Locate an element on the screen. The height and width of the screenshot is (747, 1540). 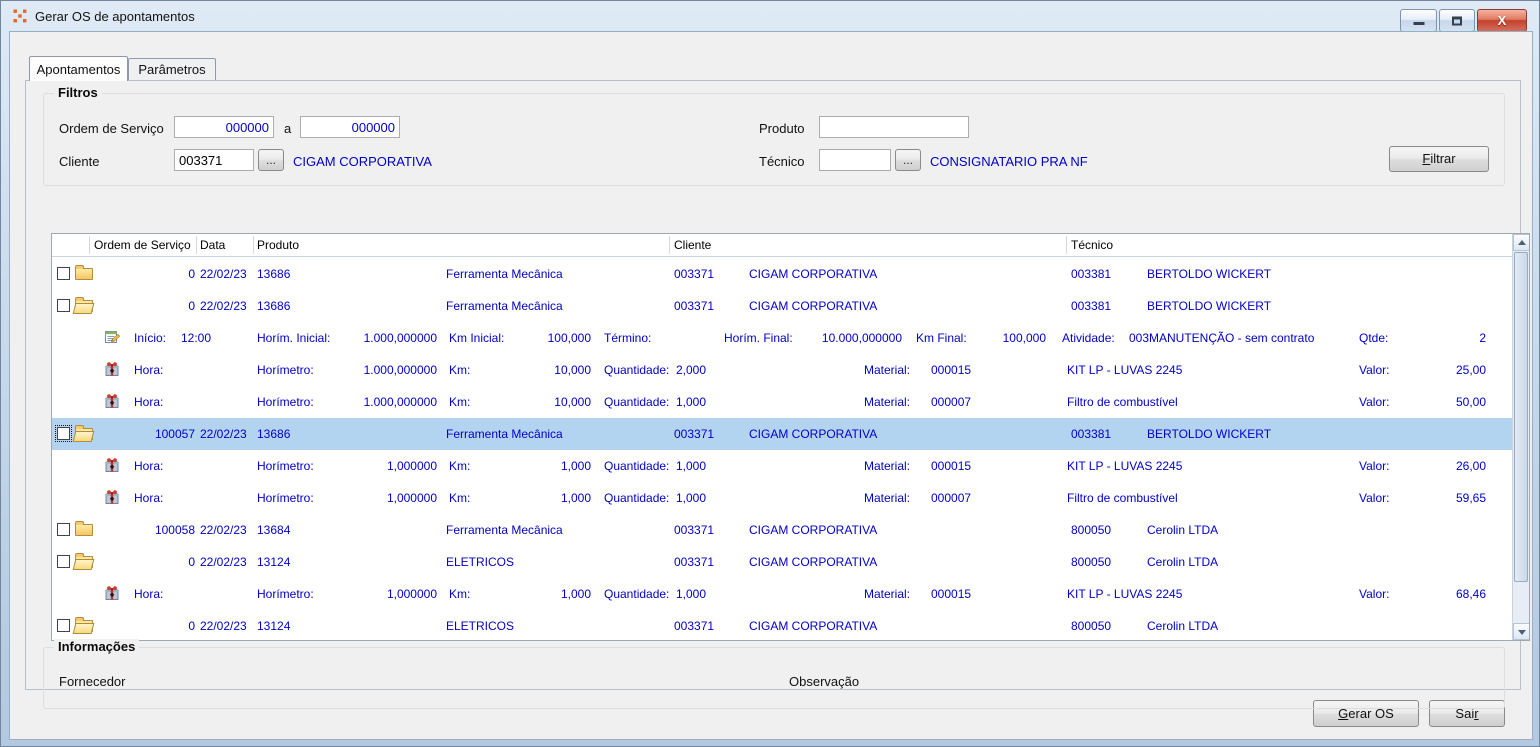
os-to-input is located at coordinates (350, 127).